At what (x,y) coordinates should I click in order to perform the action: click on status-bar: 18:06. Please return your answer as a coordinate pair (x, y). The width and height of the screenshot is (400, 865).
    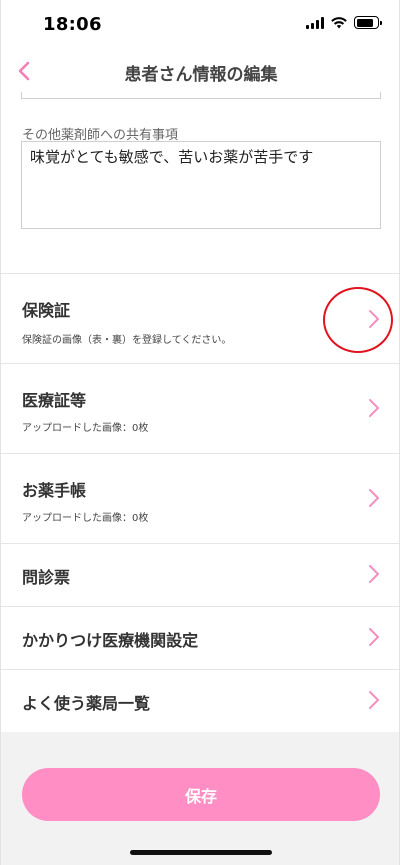
    Looking at the image, I should click on (200, 25).